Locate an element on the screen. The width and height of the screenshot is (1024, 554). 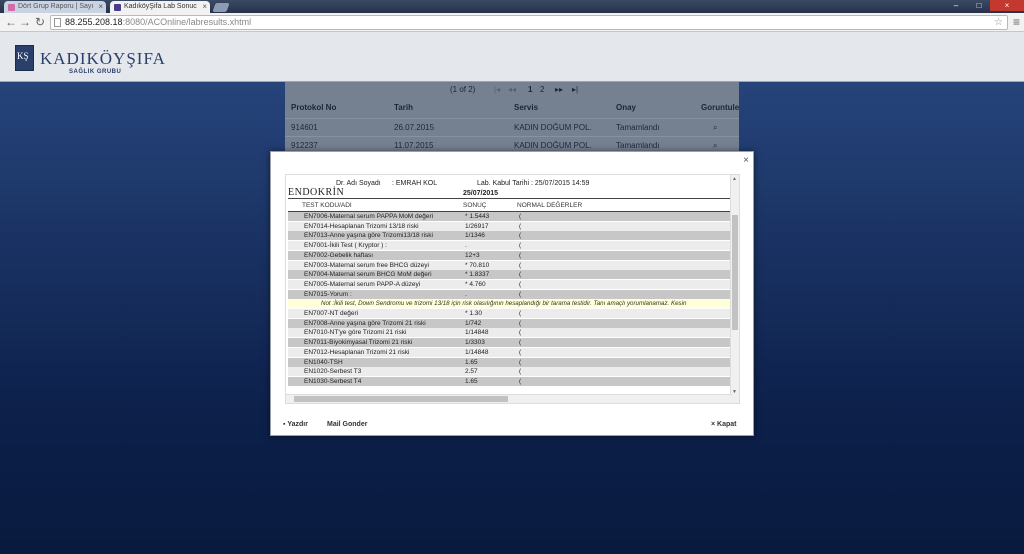
test-result: * 1.30 is located at coordinates (473, 313).